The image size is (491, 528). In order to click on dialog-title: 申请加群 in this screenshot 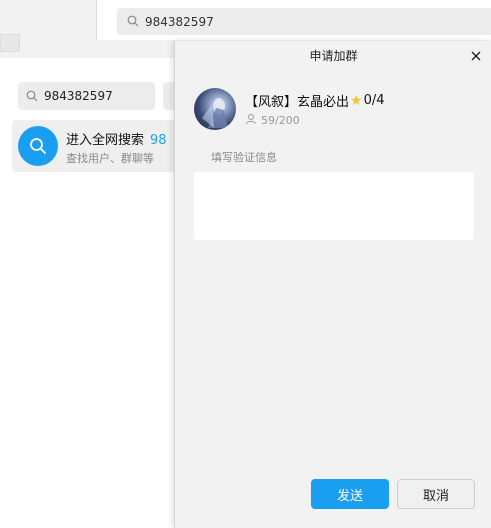, I will do `click(333, 55)`.